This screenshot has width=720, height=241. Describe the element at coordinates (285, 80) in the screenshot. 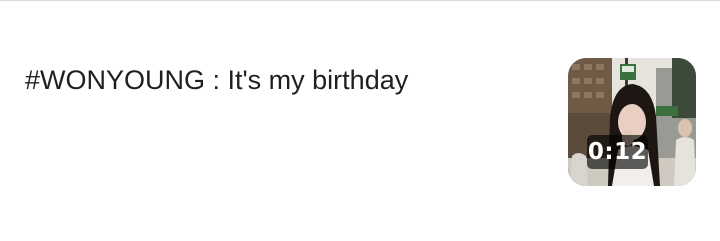

I see `video-title: #WONYOUNG : It's my birthday` at that location.